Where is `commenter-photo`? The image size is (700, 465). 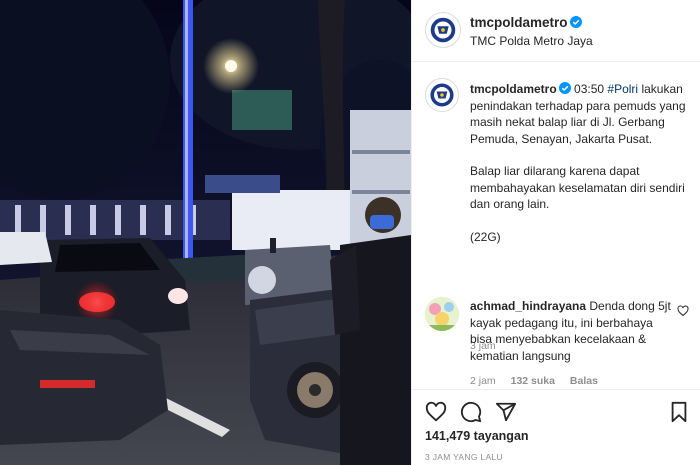 commenter-photo is located at coordinates (442, 314).